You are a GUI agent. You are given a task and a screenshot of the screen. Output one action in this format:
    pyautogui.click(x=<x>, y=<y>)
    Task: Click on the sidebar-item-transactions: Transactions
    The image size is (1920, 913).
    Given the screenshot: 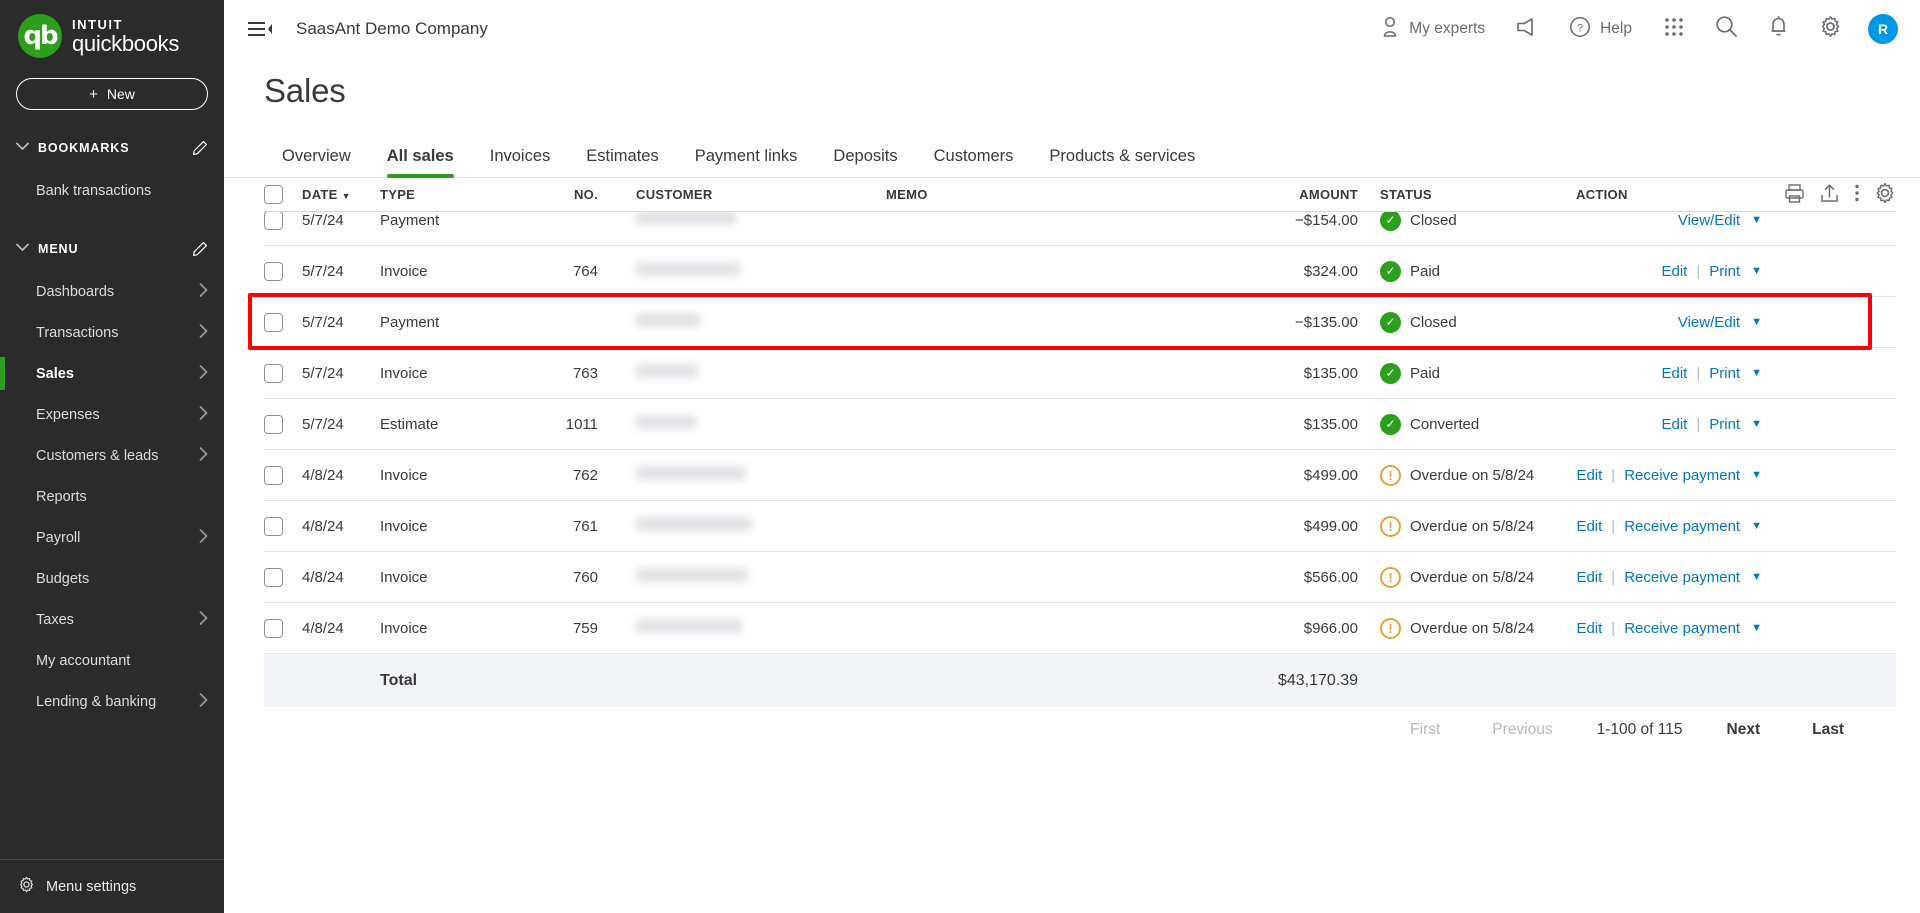 What is the action you would take?
    pyautogui.click(x=112, y=332)
    